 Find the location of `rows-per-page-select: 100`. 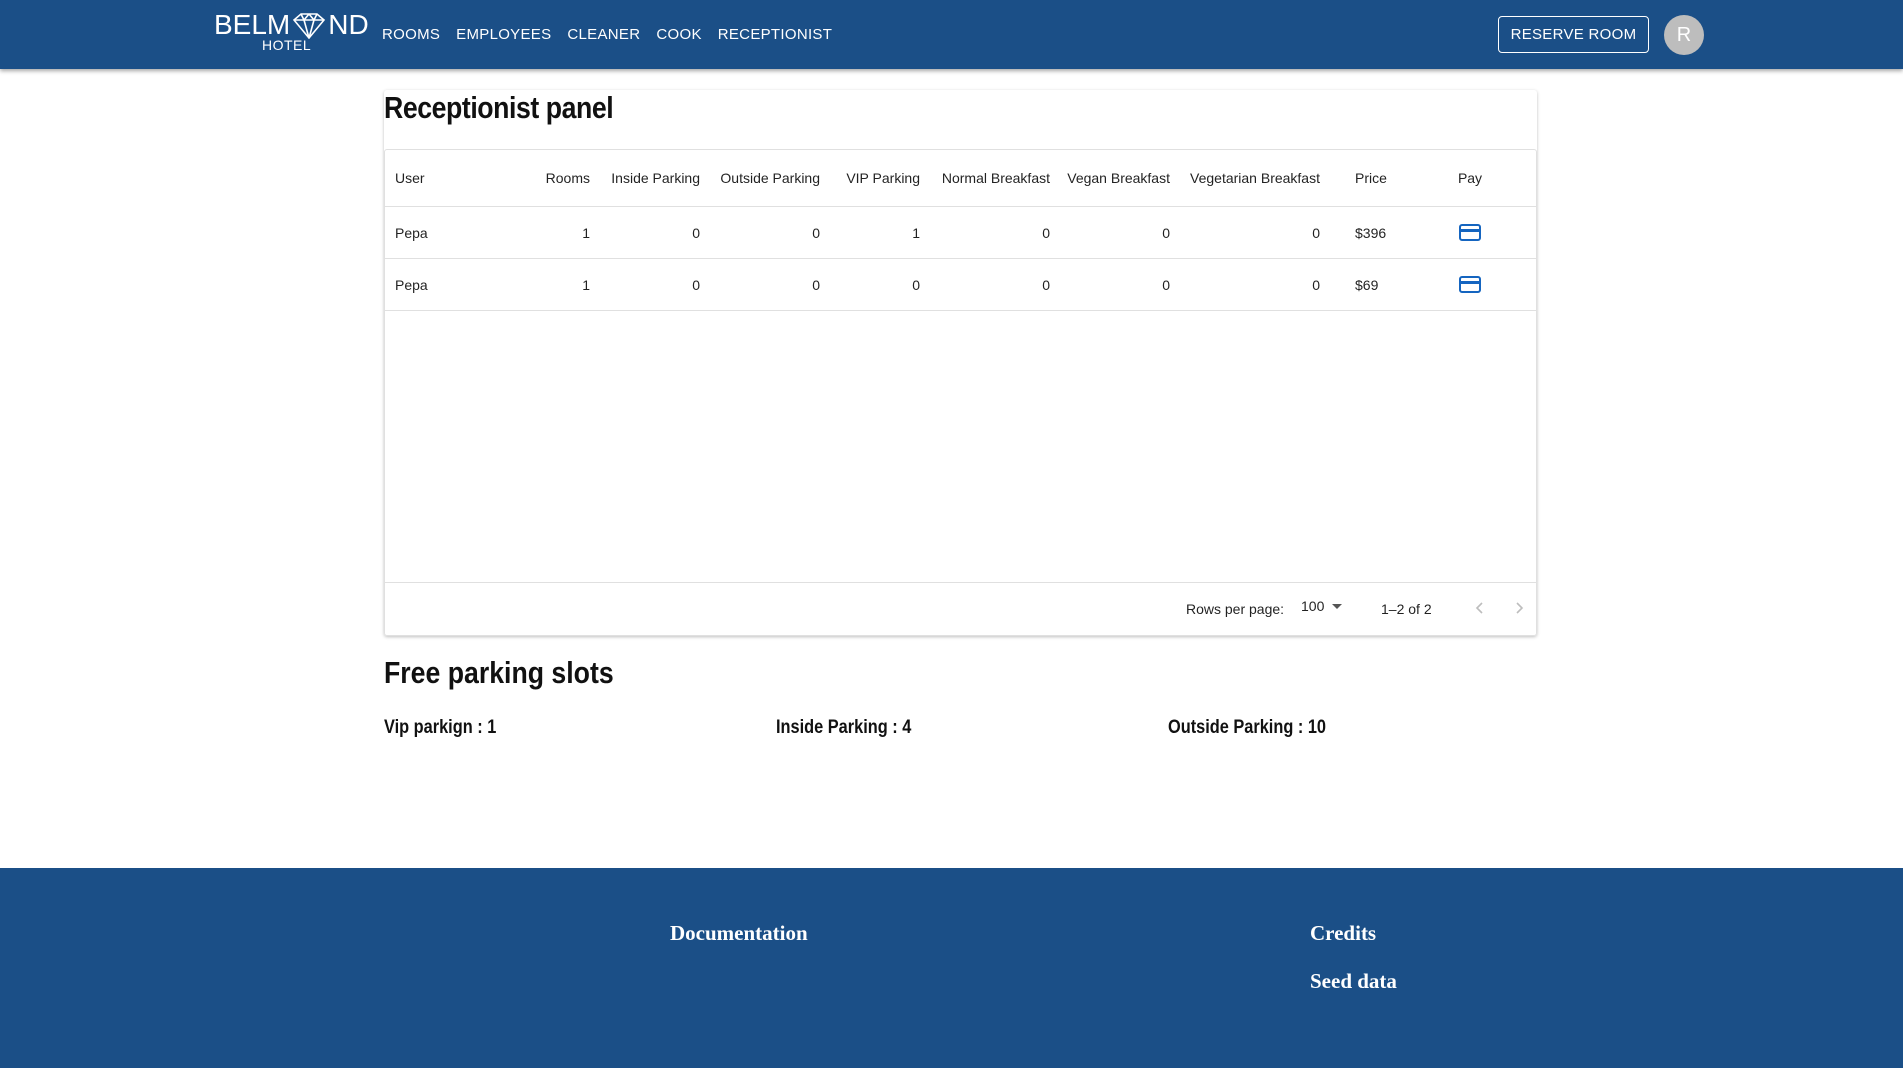

rows-per-page-select: 100 is located at coordinates (1322, 606).